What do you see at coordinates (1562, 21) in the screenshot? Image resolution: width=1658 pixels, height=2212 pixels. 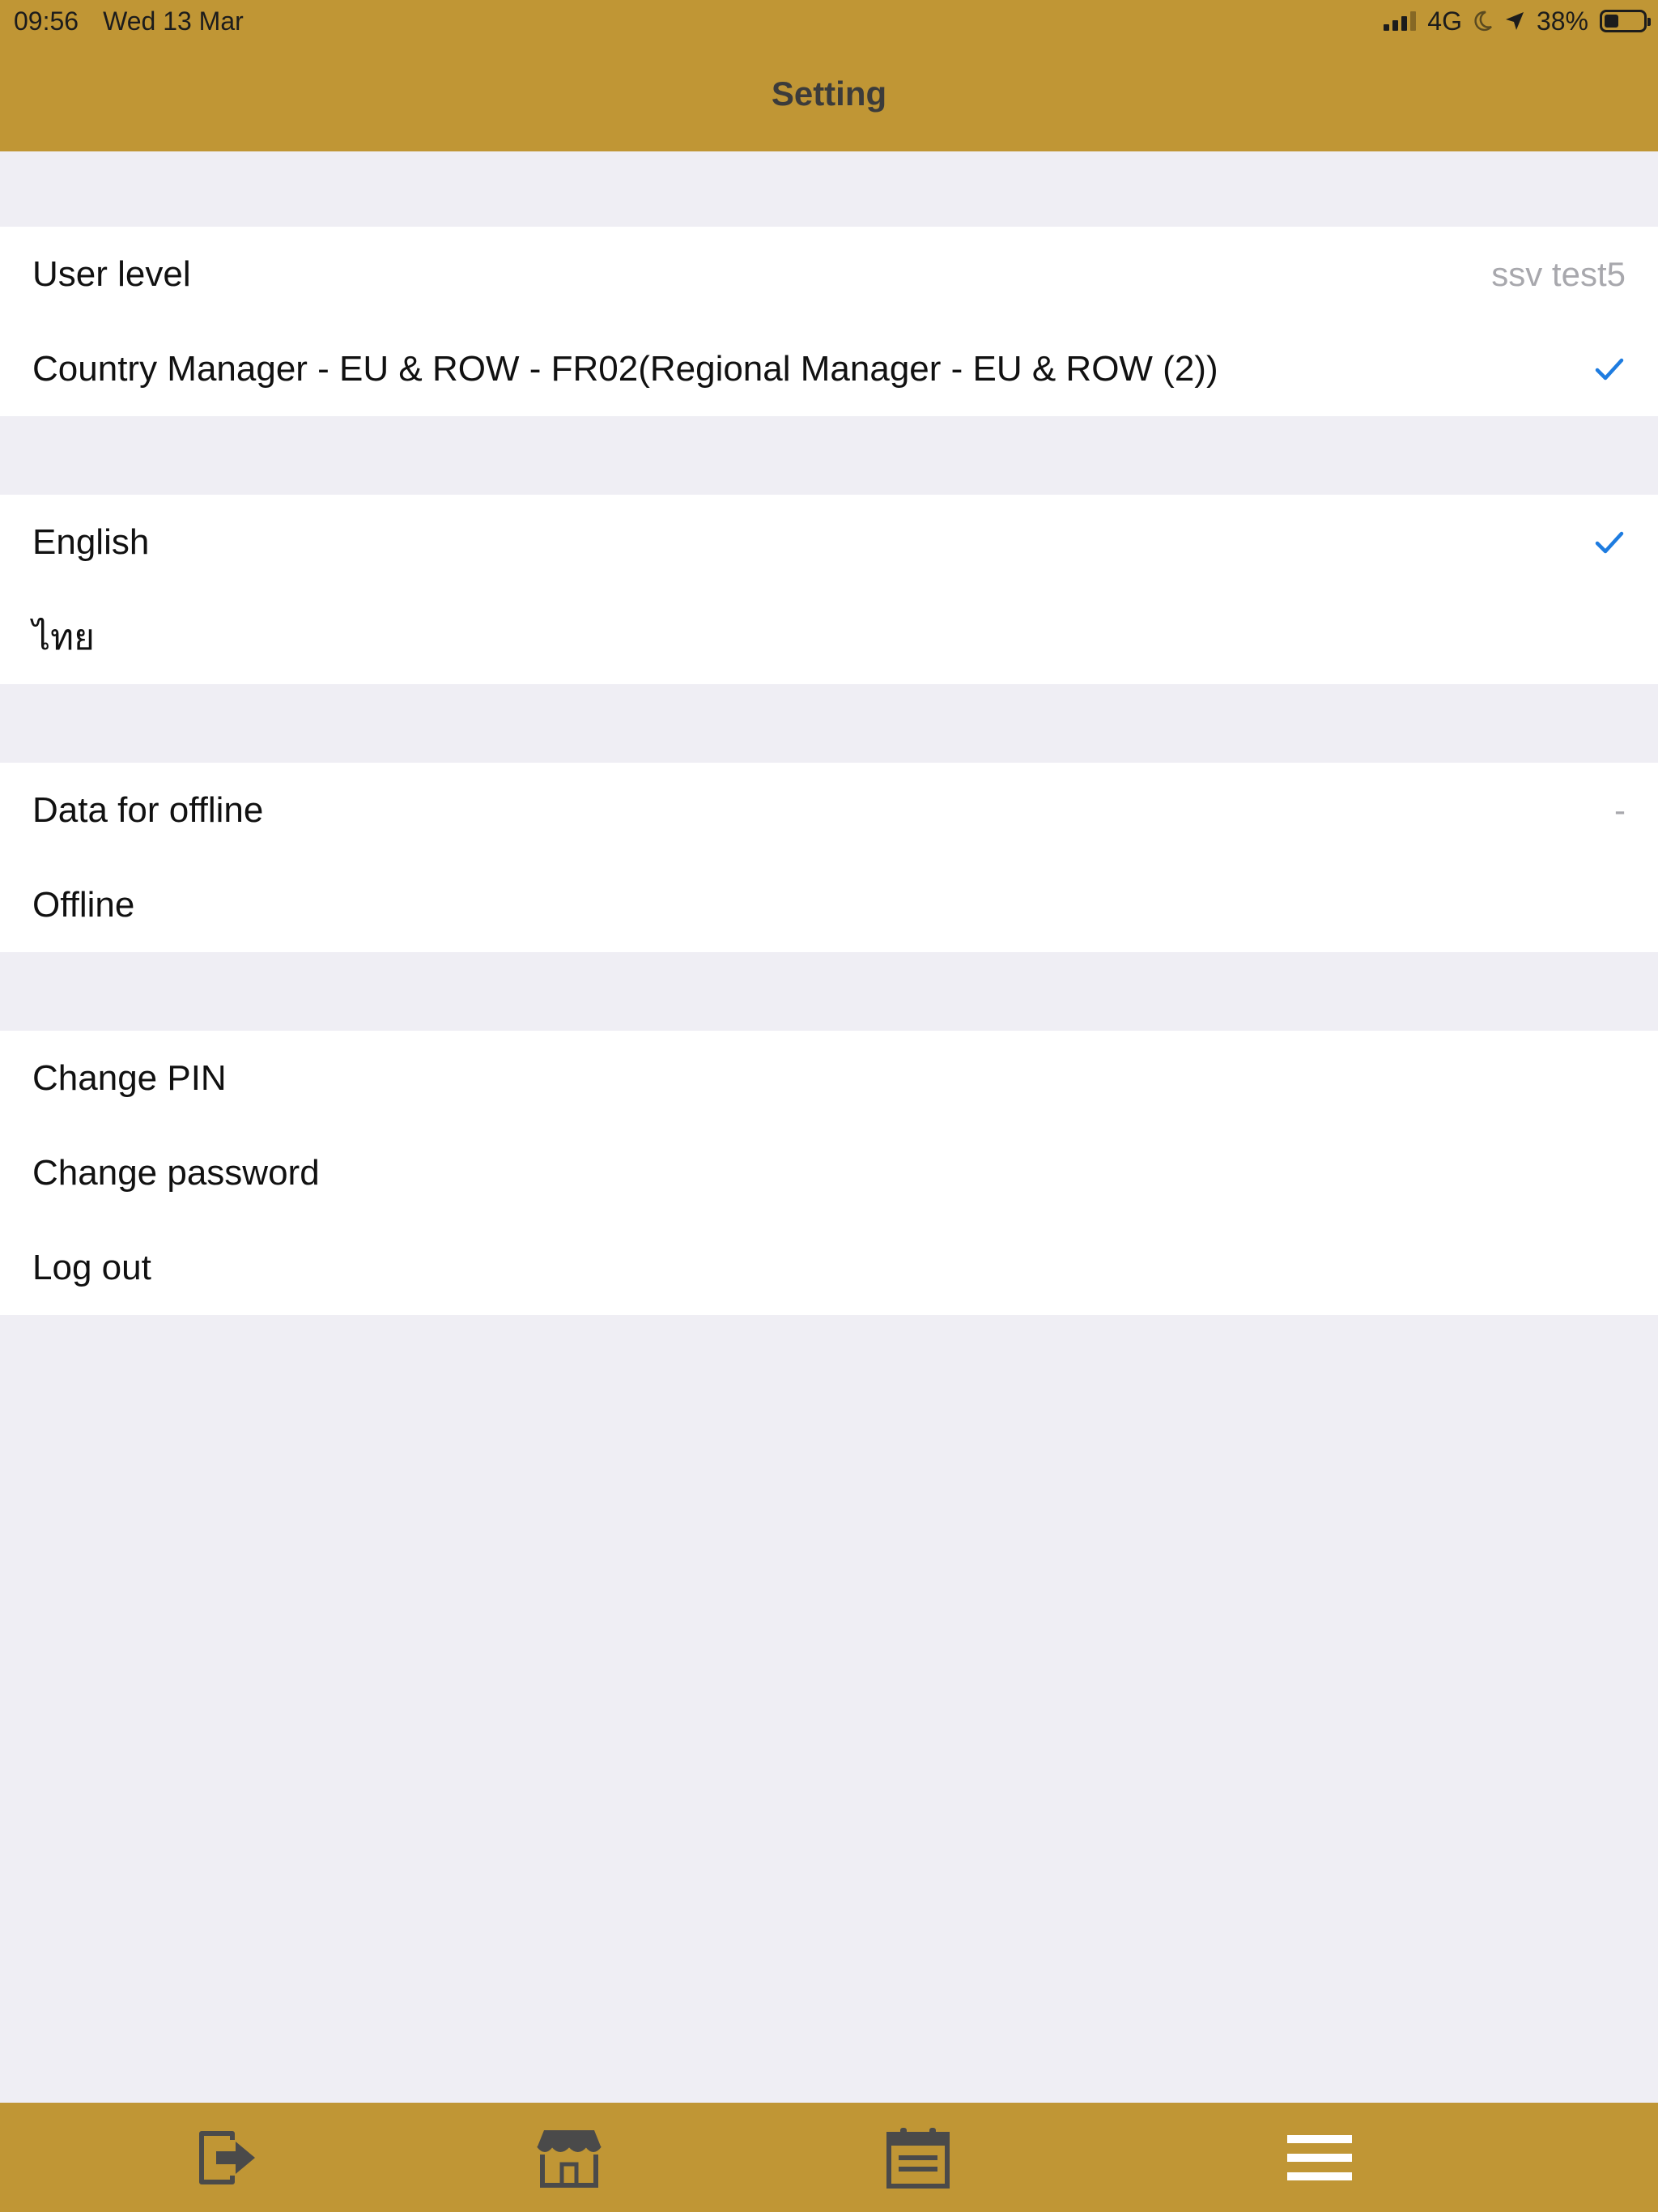 I see `battery-percentage: 38%` at bounding box center [1562, 21].